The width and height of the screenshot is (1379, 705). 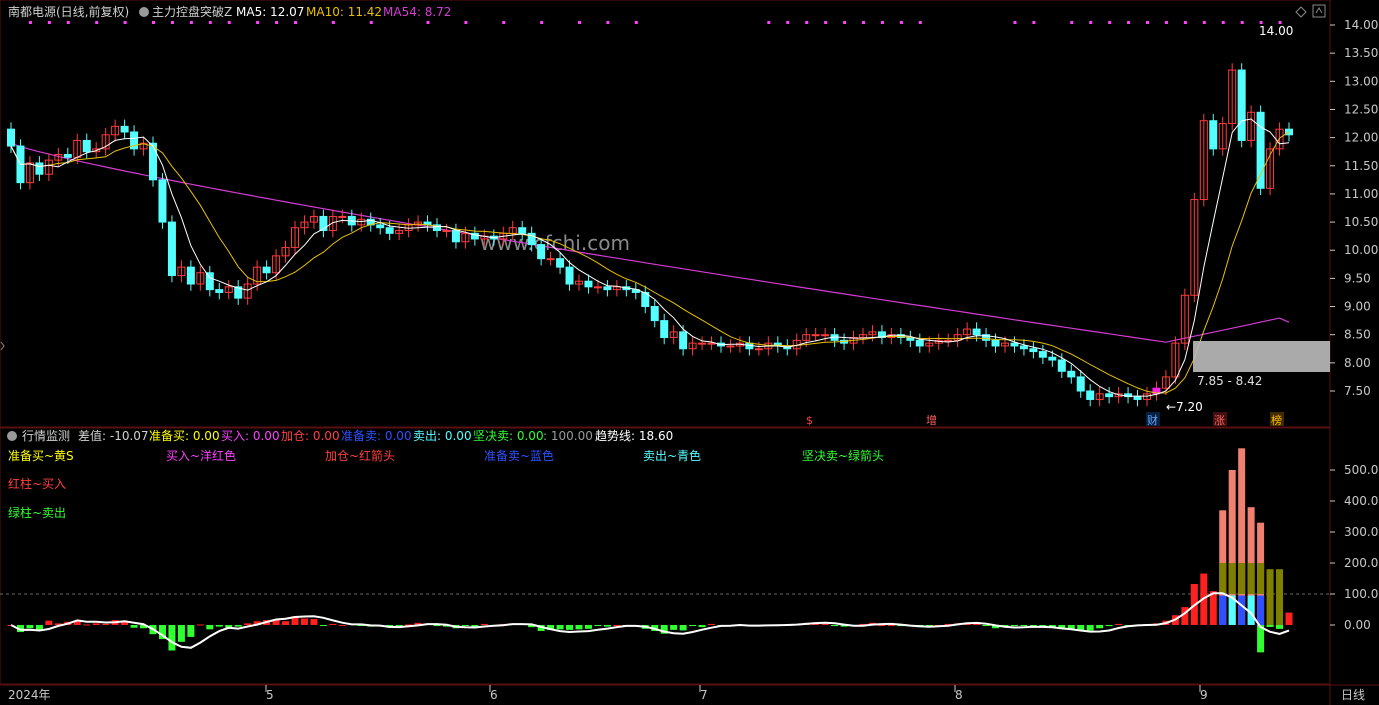 What do you see at coordinates (1152, 420) in the screenshot?
I see `event-marker-cai: 财` at bounding box center [1152, 420].